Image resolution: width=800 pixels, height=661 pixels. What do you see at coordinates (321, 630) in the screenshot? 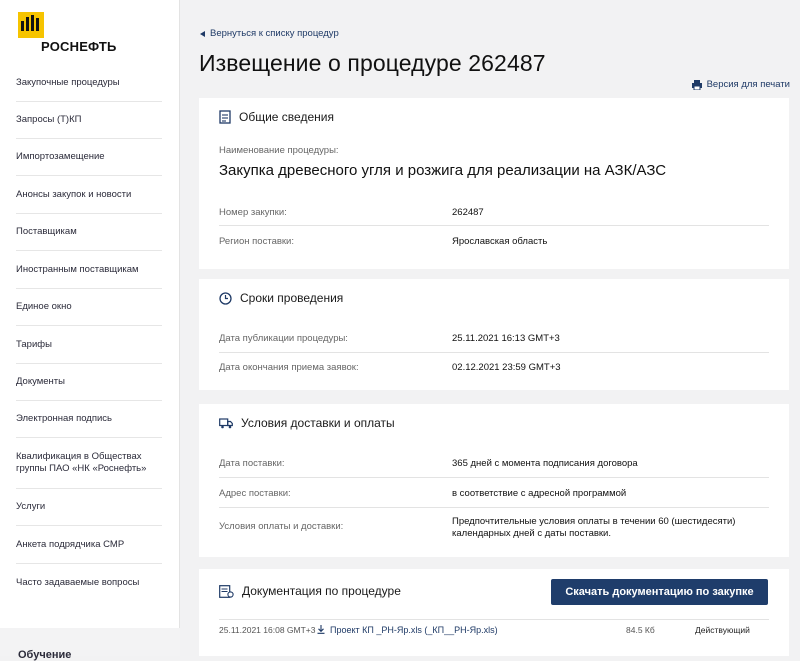
I see `download-arrow-icon` at bounding box center [321, 630].